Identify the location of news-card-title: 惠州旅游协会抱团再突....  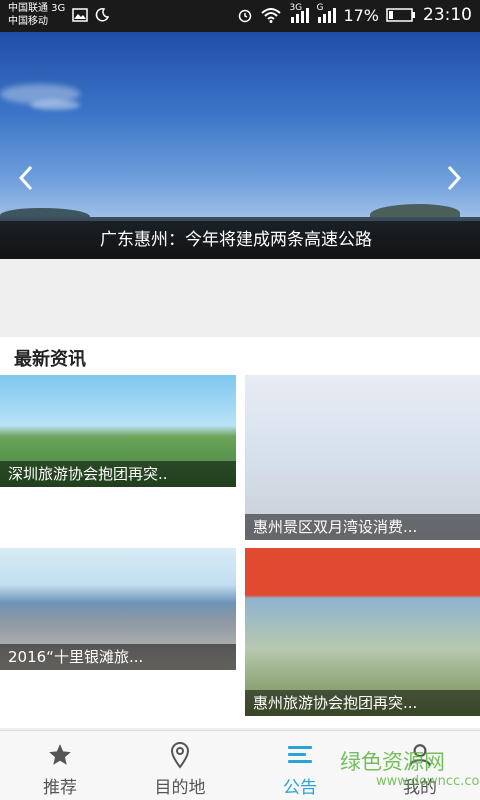
(362, 703).